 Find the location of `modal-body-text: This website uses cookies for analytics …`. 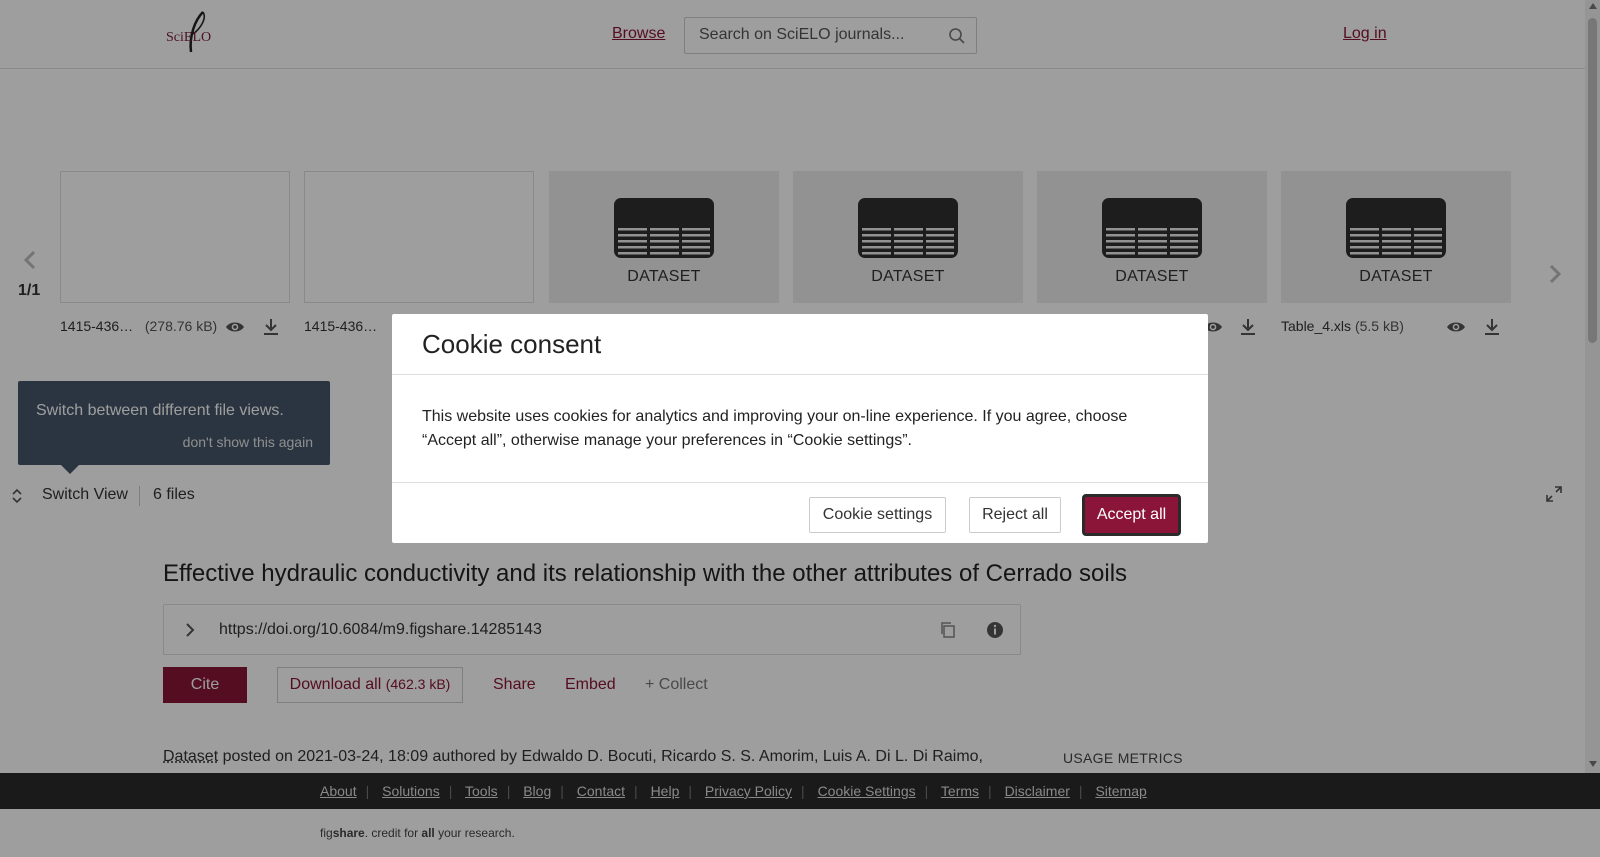

modal-body-text: This website uses cookies for analytics … is located at coordinates (775, 428).